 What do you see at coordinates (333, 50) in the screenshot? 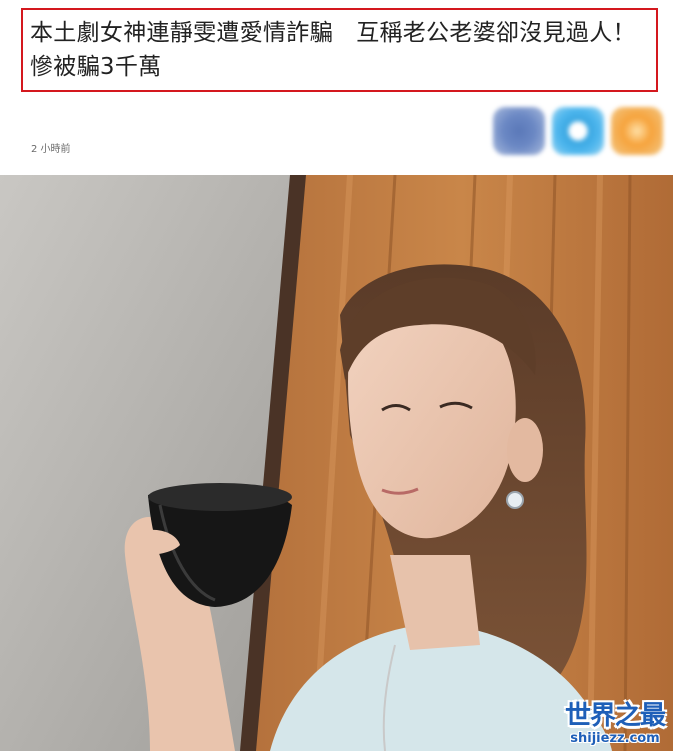
I see `article-headline: 本土劇女神連靜雯遭愛情詐騙 互稱老公老婆卻沒見過人！慘被騙3千萬` at bounding box center [333, 50].